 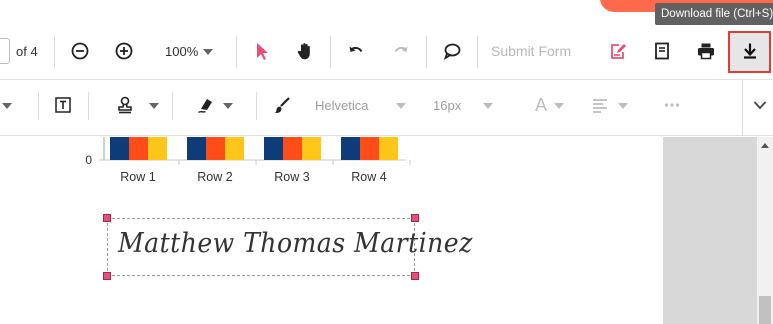 I want to click on scrollbar-thumb, so click(x=765, y=310).